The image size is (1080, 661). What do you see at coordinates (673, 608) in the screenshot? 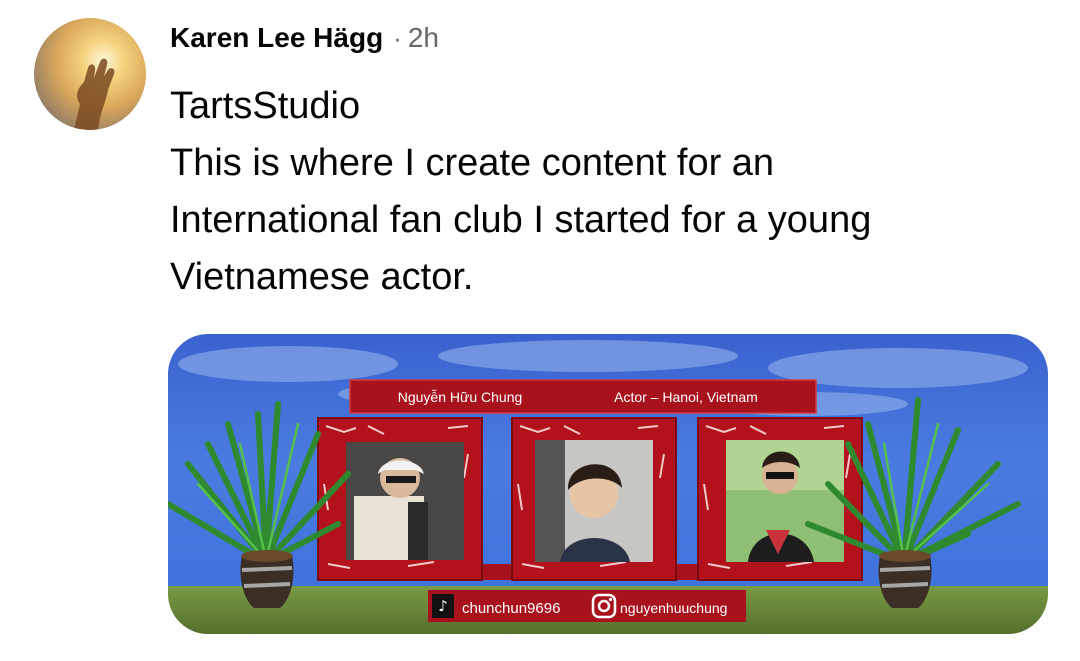
I see `instagram-handle: nguyenhuuchung` at bounding box center [673, 608].